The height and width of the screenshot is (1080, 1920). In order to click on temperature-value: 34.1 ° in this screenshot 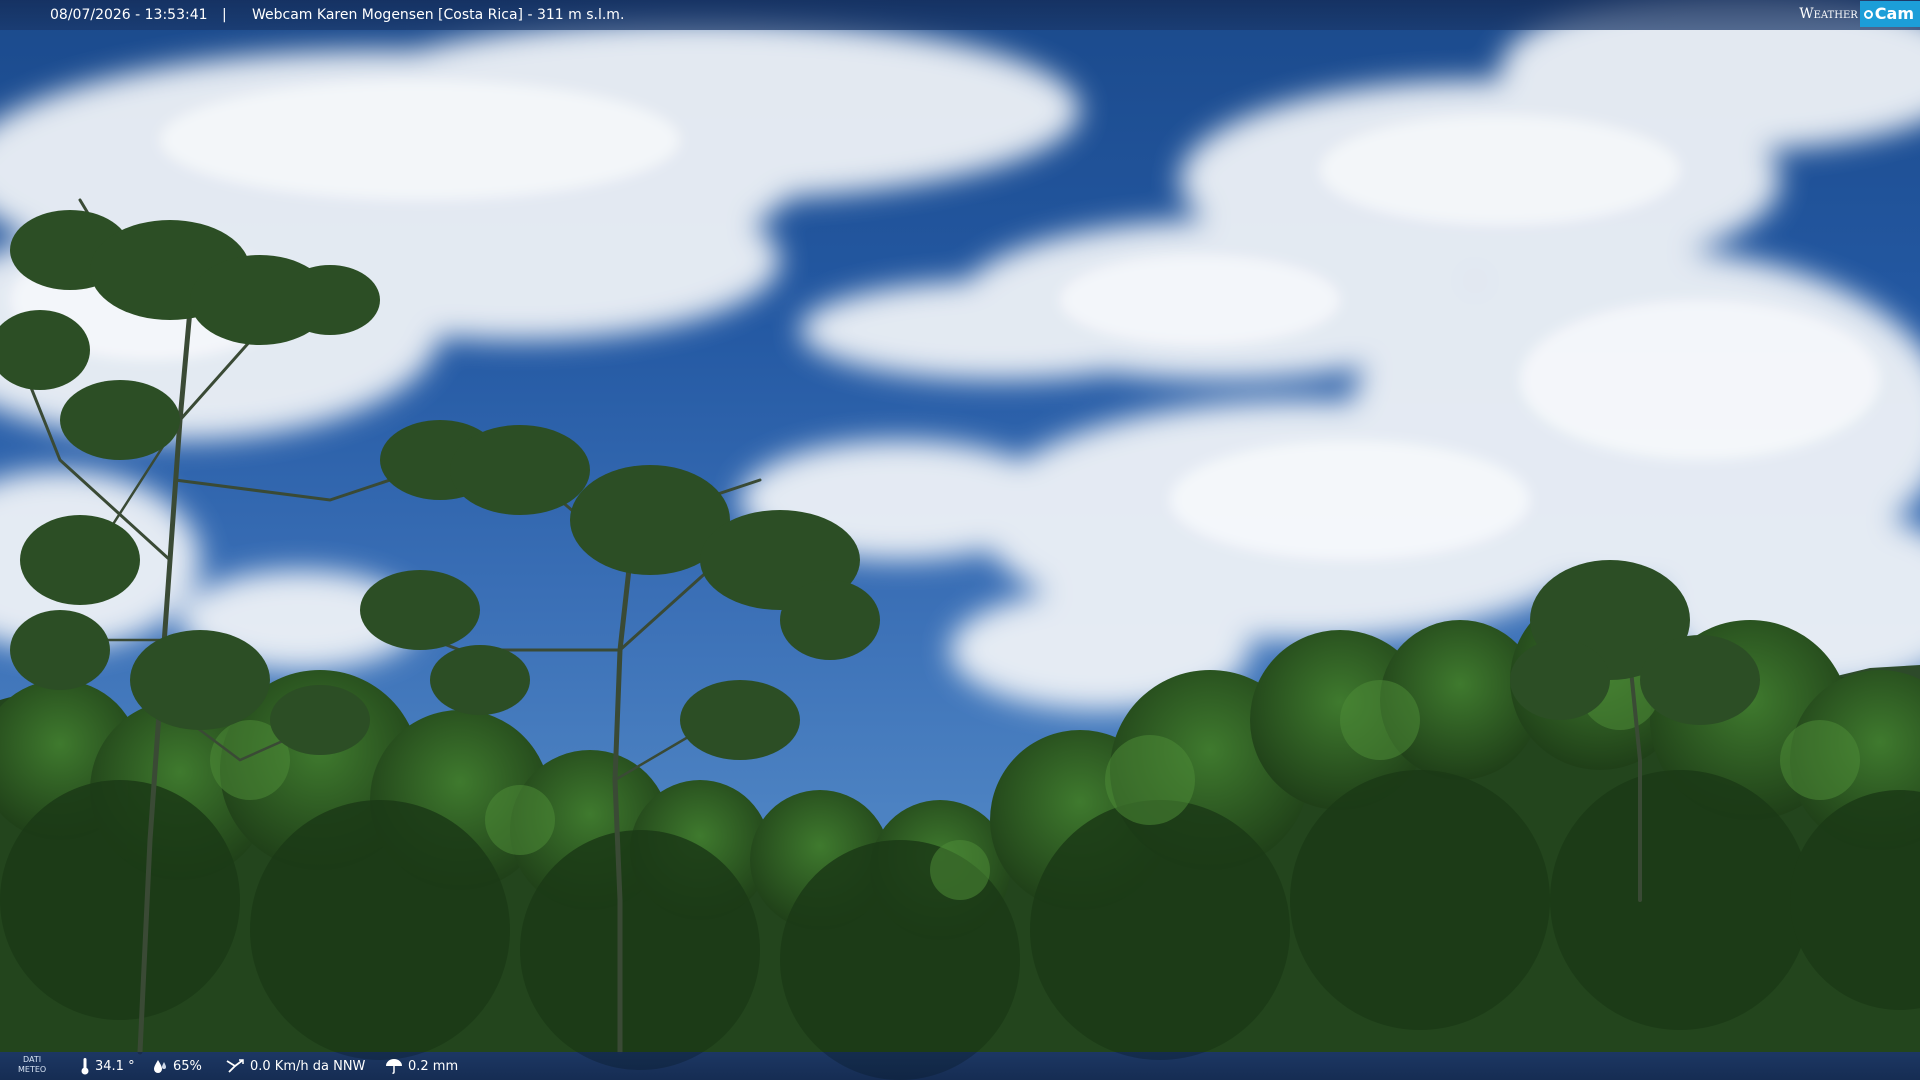, I will do `click(115, 1066)`.